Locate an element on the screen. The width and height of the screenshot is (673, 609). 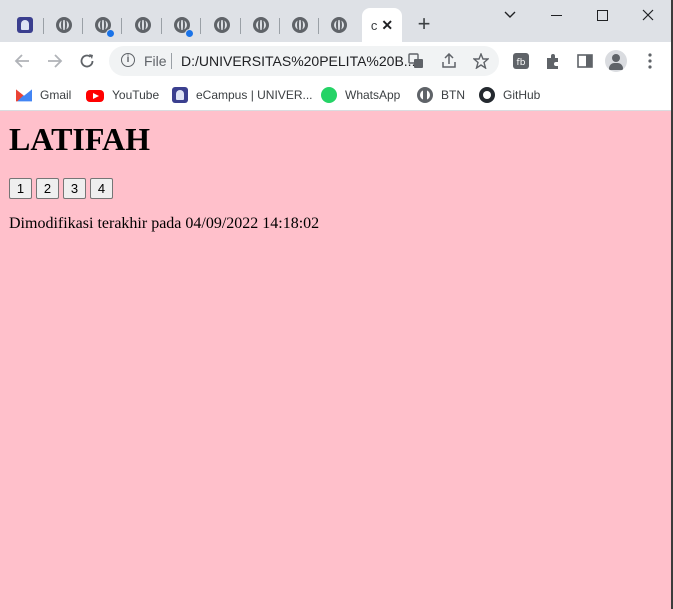
bookmark-youtube: YouTube is located at coordinates (122, 95).